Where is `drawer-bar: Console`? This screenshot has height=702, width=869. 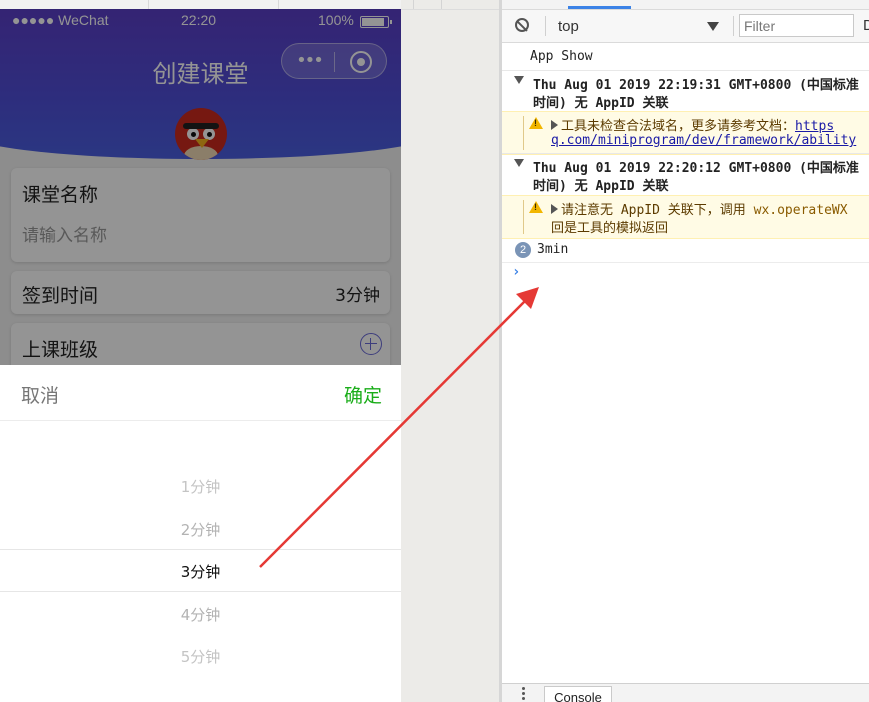
drawer-bar: Console is located at coordinates (685, 692).